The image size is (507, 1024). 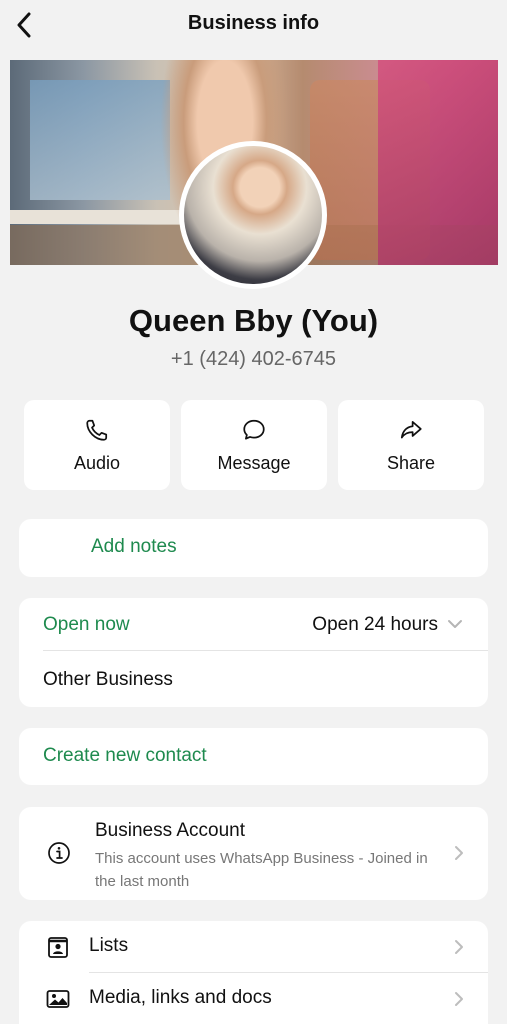 What do you see at coordinates (253, 215) in the screenshot?
I see `avatar` at bounding box center [253, 215].